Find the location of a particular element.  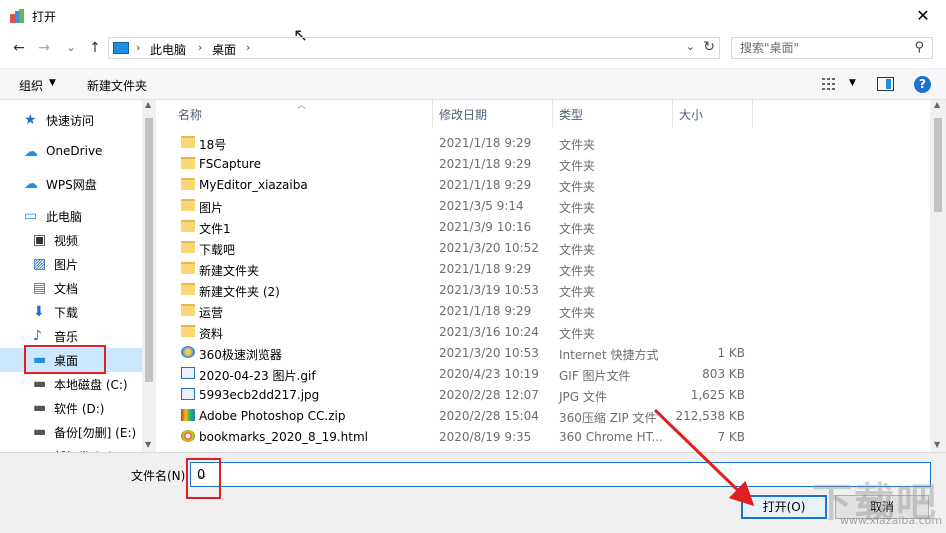

annotation-arrow is located at coordinates (704, 457).